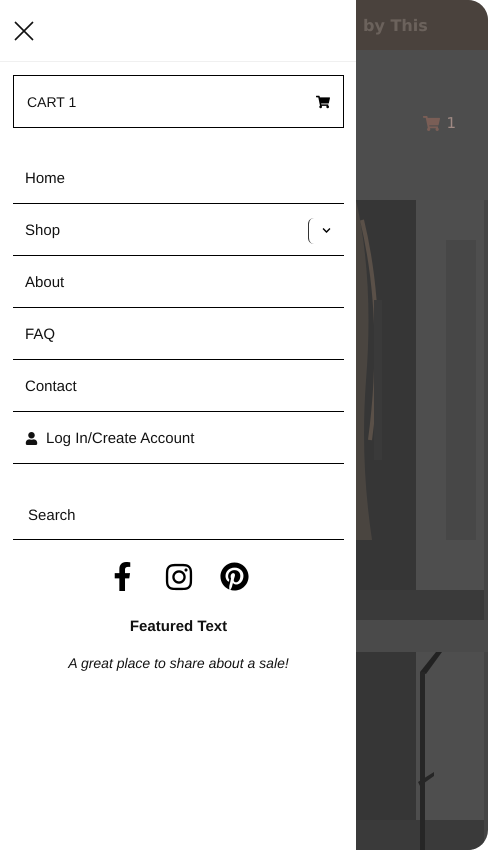 Image resolution: width=488 pixels, height=850 pixels. I want to click on menu-link: About, so click(44, 282).